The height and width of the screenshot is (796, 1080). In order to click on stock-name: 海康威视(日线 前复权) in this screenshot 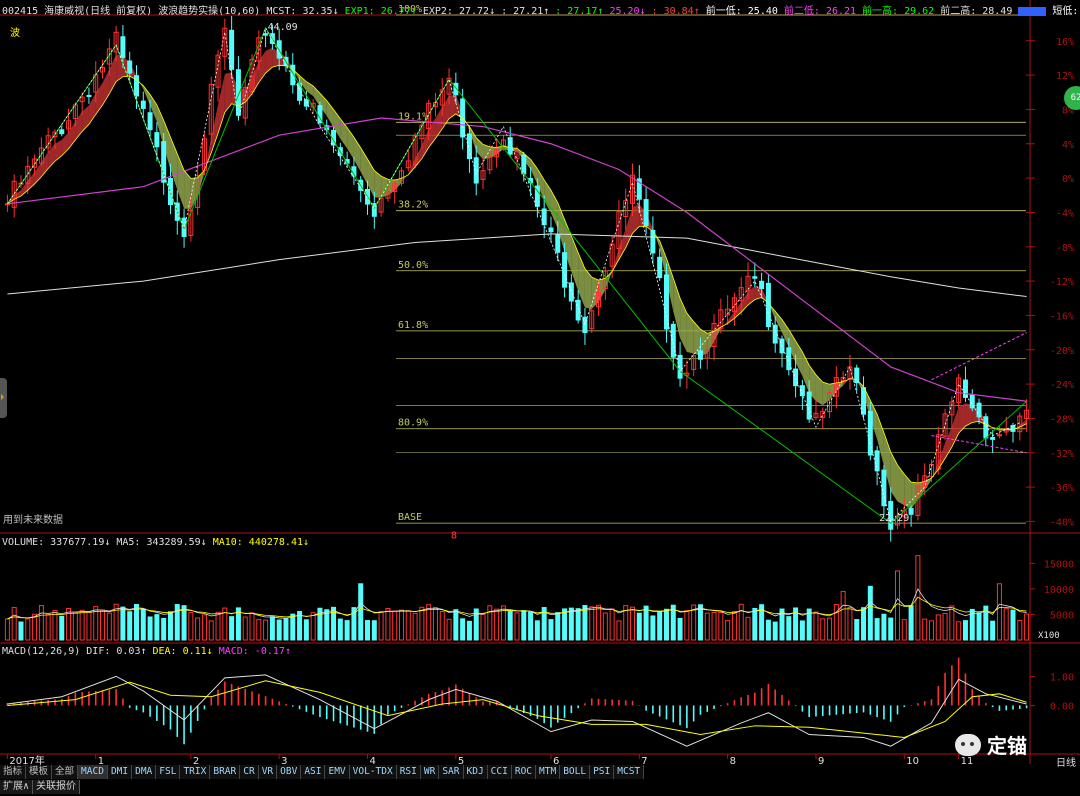, I will do `click(98, 11)`.